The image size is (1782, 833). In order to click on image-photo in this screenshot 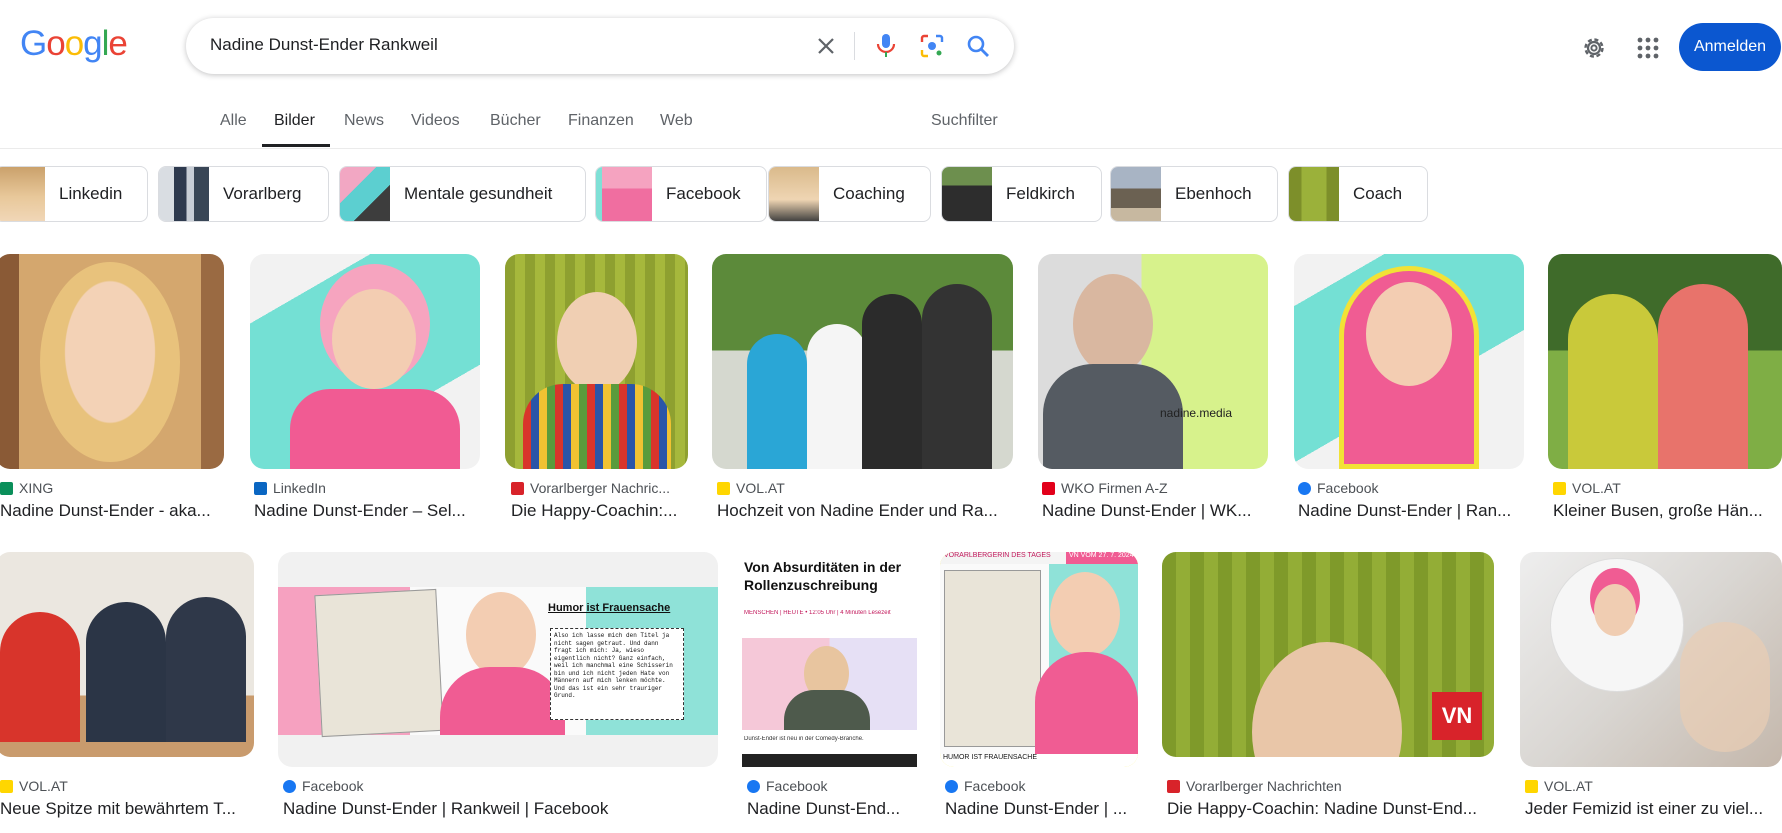, I will do `click(829, 684)`.